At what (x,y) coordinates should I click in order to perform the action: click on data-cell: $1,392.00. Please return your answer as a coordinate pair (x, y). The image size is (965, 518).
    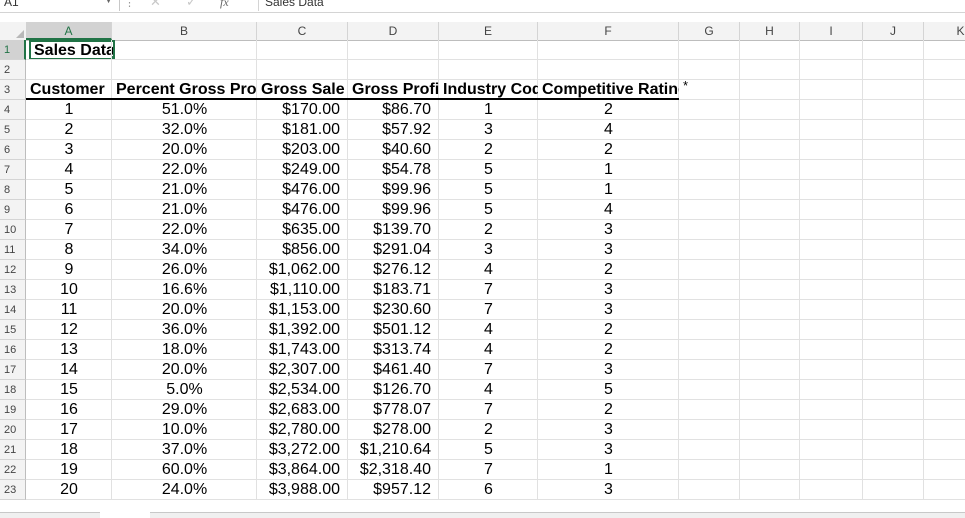
    Looking at the image, I should click on (302, 330).